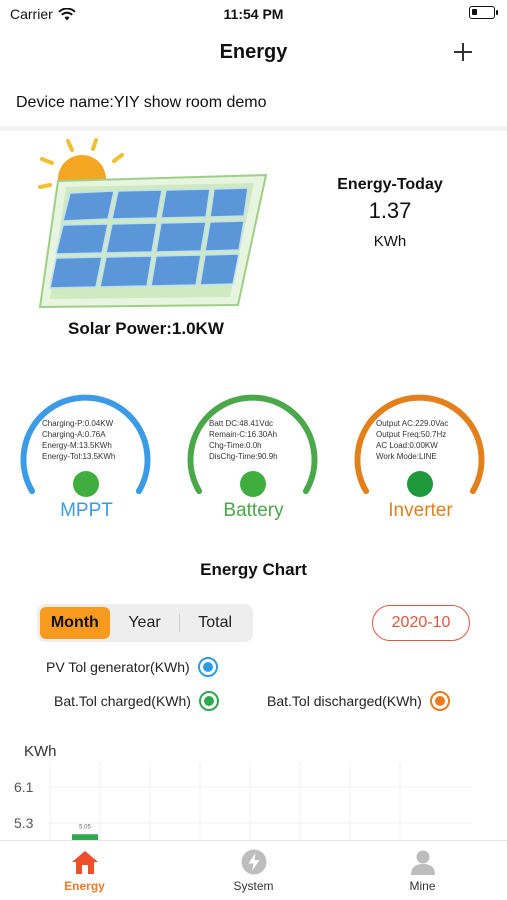 The width and height of the screenshot is (507, 900). I want to click on legend-bat-charged: Bat.Tol charged(KWh), so click(136, 701).